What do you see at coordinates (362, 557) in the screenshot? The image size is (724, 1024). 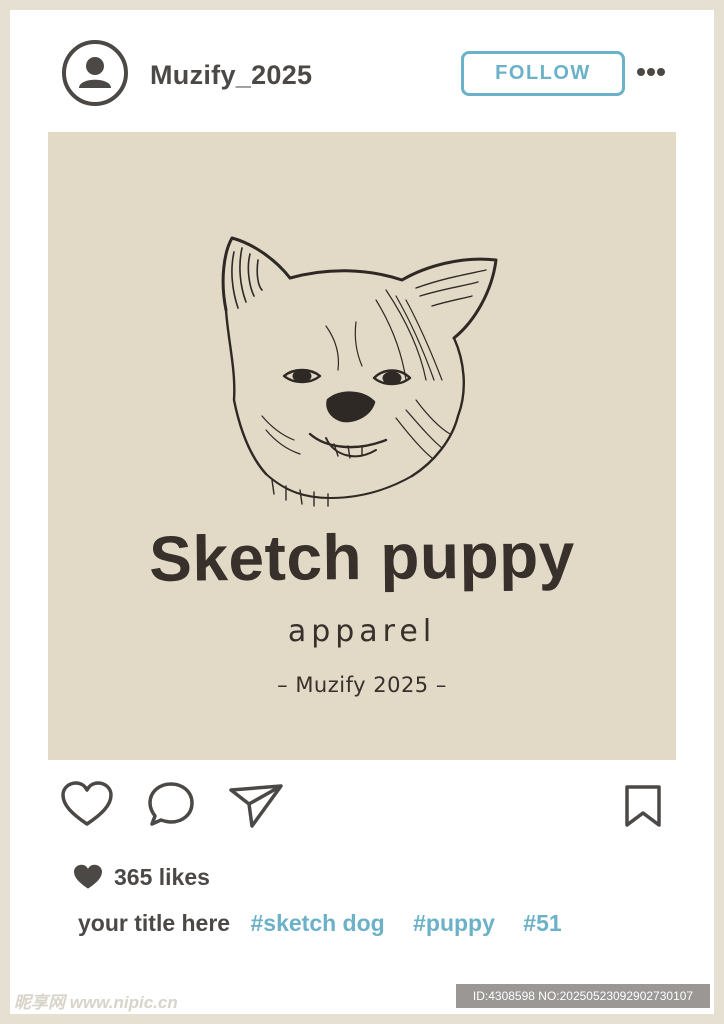 I see `brand-title: Sketch puppy` at bounding box center [362, 557].